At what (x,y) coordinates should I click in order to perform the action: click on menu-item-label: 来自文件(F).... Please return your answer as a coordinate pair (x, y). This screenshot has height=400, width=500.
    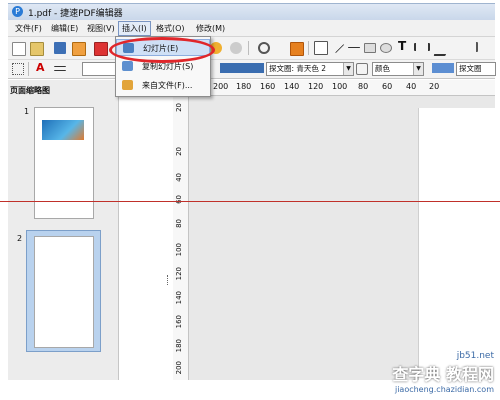
    Looking at the image, I should click on (167, 85).